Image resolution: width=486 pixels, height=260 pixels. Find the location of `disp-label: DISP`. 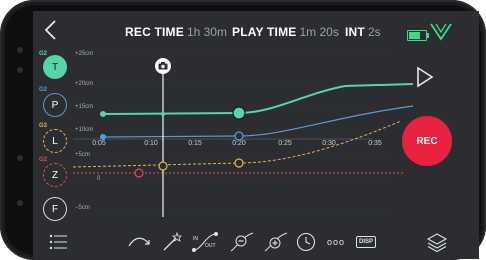

disp-label: DISP is located at coordinates (365, 242).